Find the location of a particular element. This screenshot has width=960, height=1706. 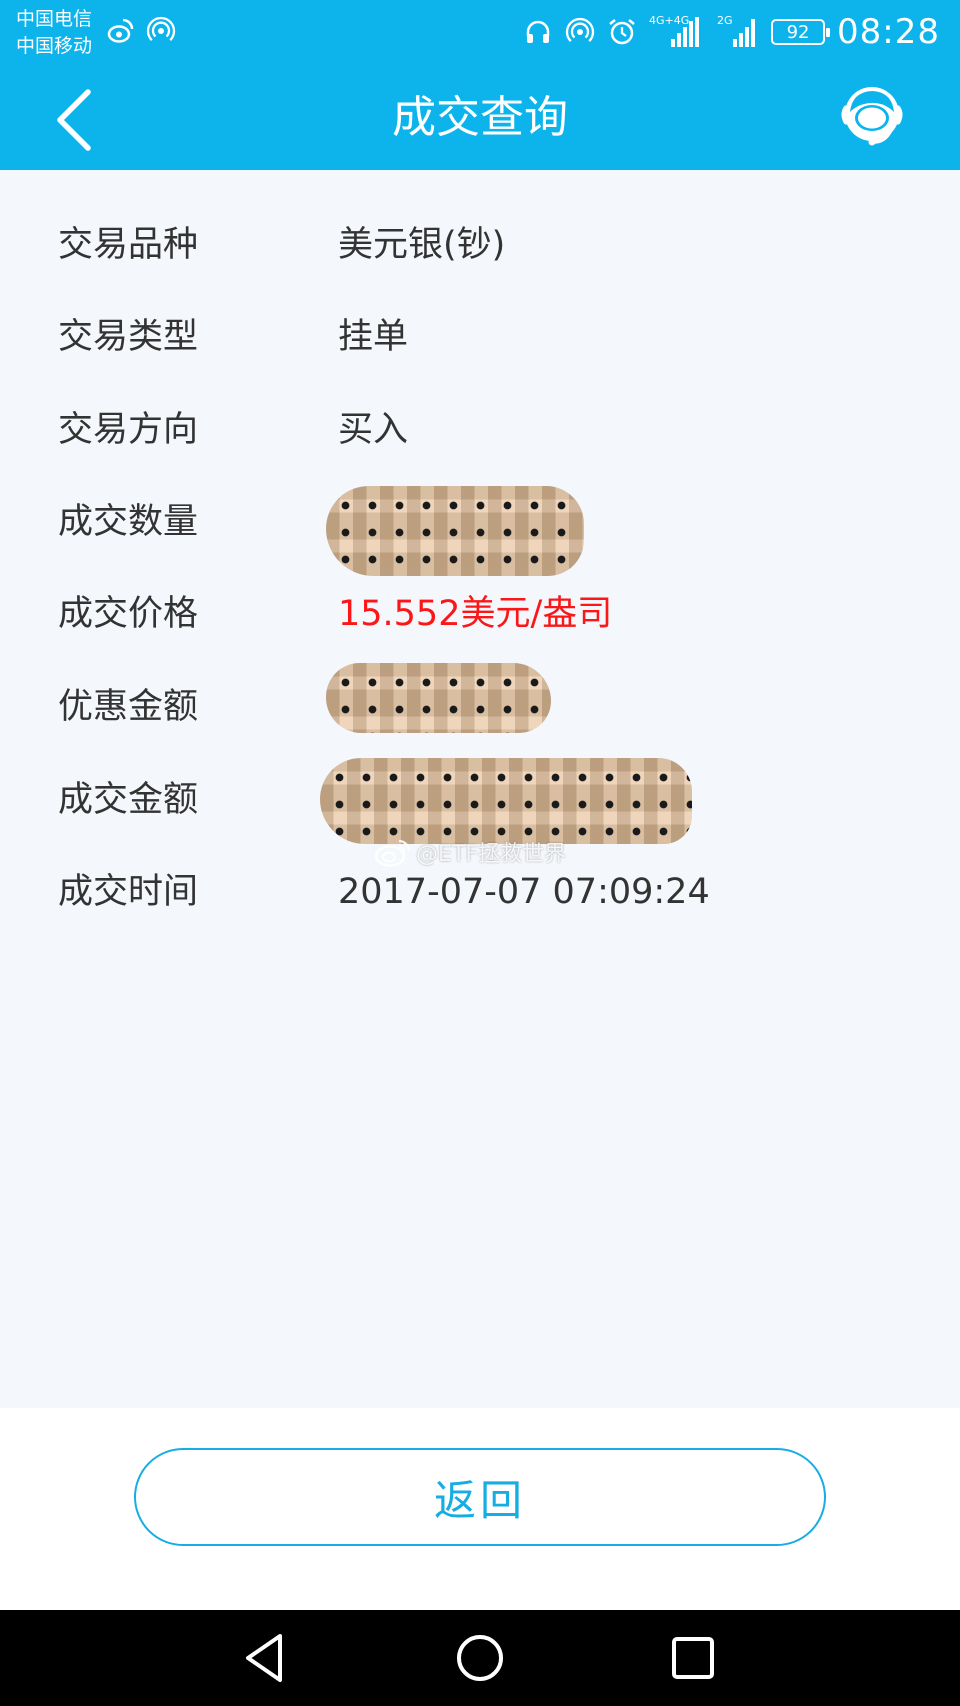

quantity-redaction-mosaic is located at coordinates (455, 531).